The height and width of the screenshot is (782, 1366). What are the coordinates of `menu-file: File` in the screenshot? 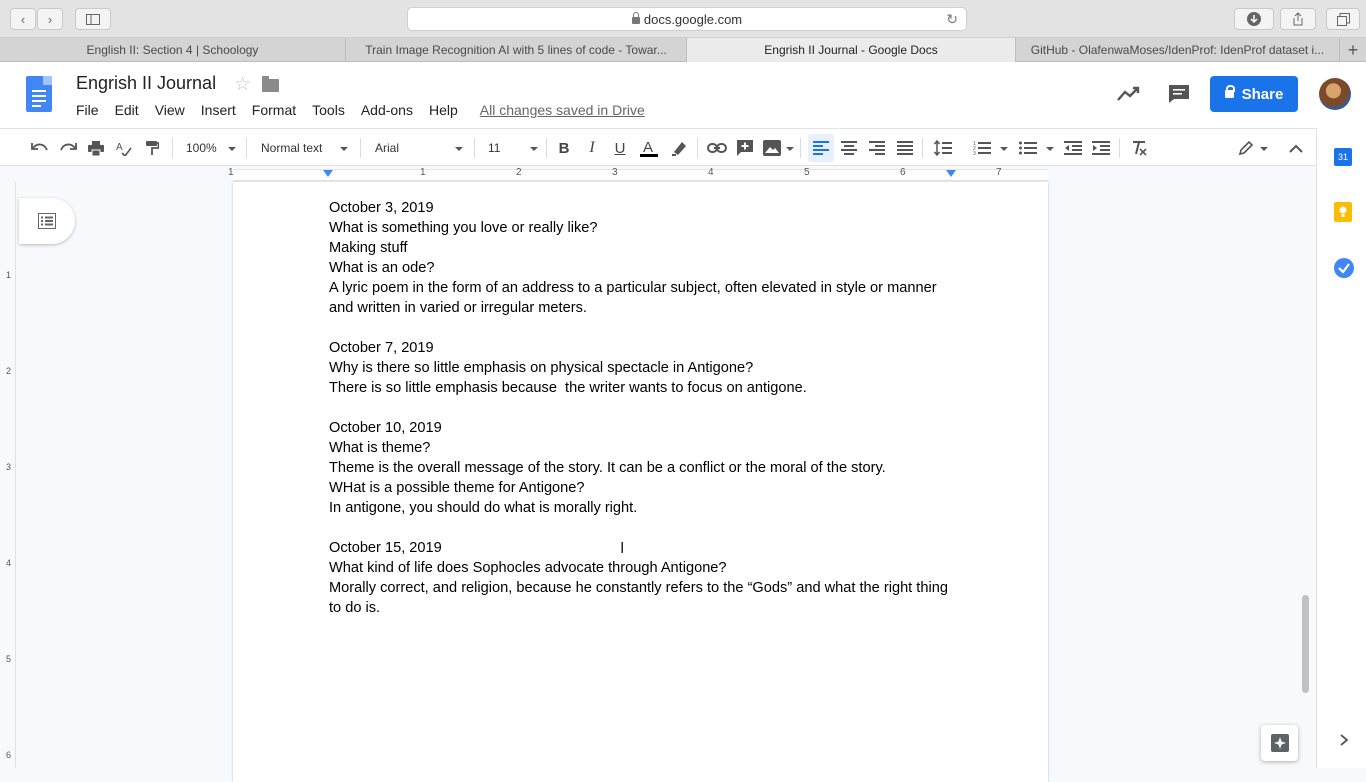 It's located at (87, 110).